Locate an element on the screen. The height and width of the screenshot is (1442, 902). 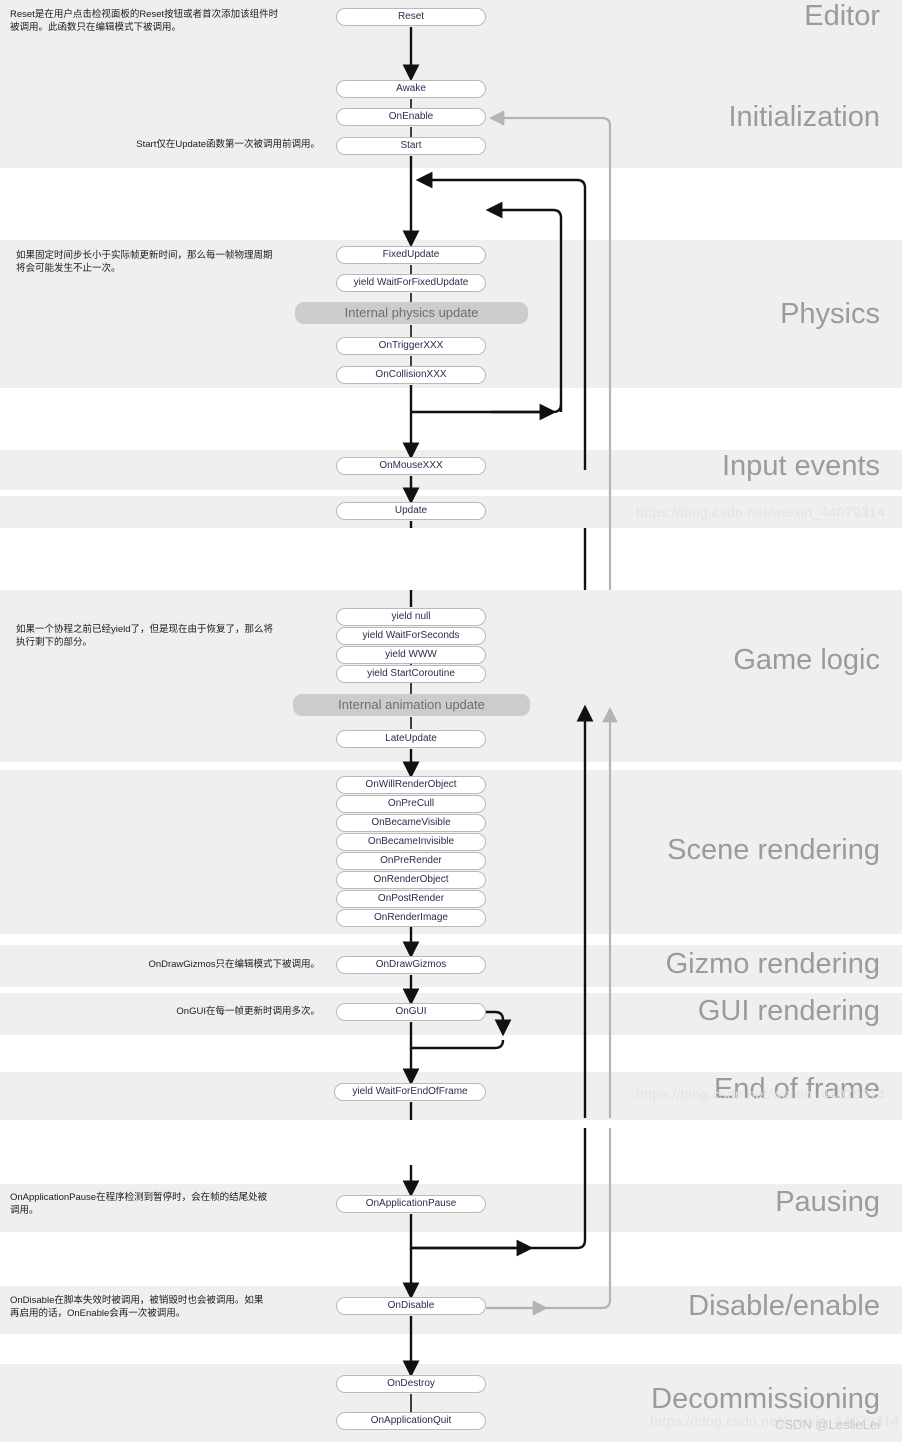
node-onpostrender: OnPostRender is located at coordinates (411, 899).